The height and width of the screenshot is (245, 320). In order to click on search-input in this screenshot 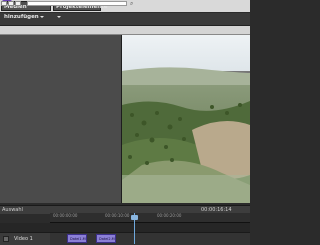, I will do `click(77, 3)`.